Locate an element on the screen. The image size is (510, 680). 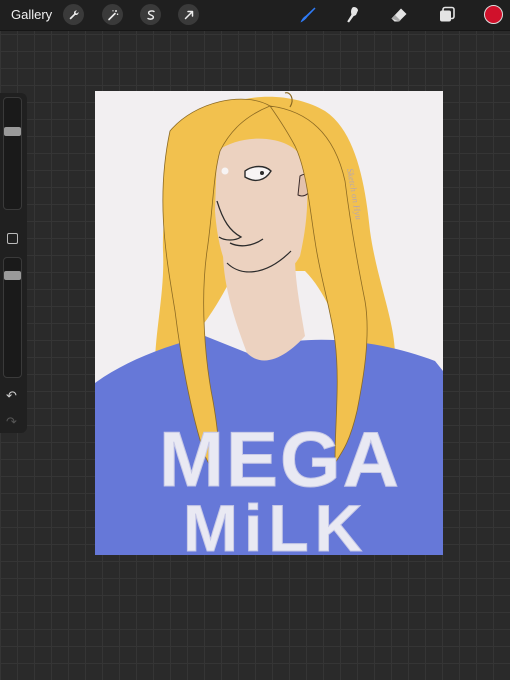
color-picker-button is located at coordinates (493, 14).